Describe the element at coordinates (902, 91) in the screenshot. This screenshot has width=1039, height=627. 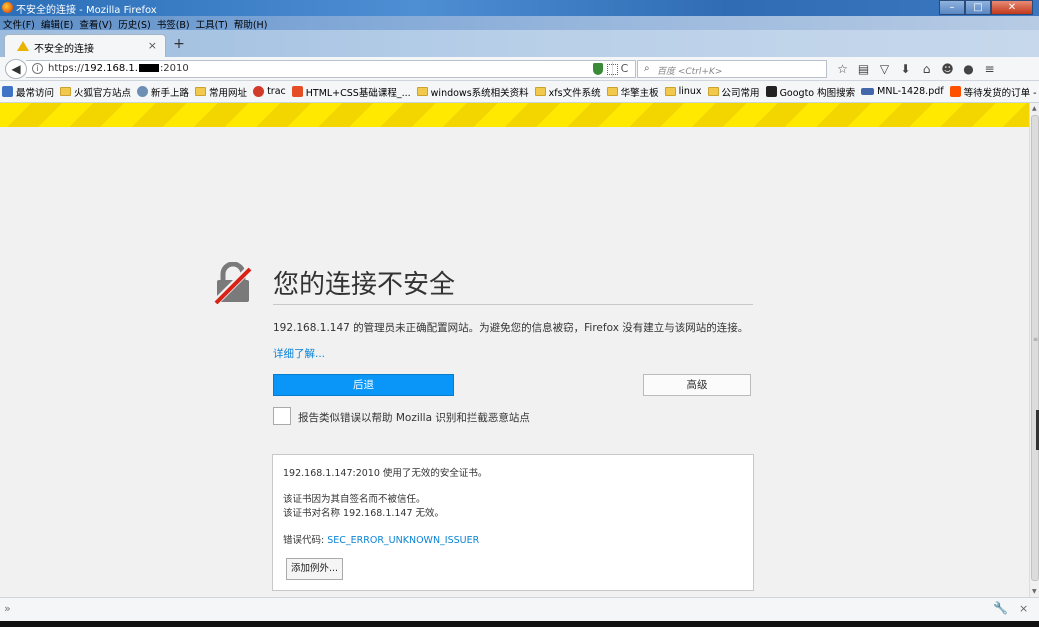
I see `bookmark-mnl-pdf: MNL-1428.pdf` at that location.